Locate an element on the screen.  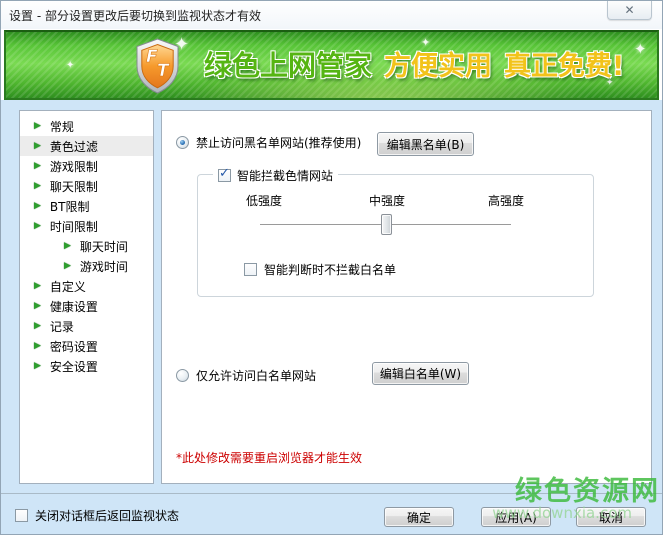
banner-tagline-2: 真正免费! is located at coordinates (564, 67).